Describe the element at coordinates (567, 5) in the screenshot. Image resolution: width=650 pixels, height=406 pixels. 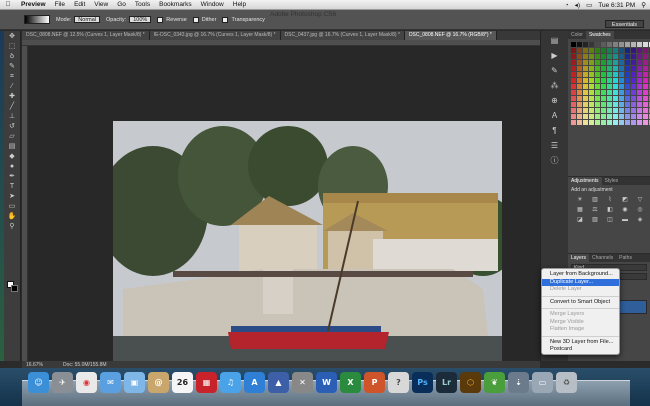
I see `wifi-icon: ◔` at that location.